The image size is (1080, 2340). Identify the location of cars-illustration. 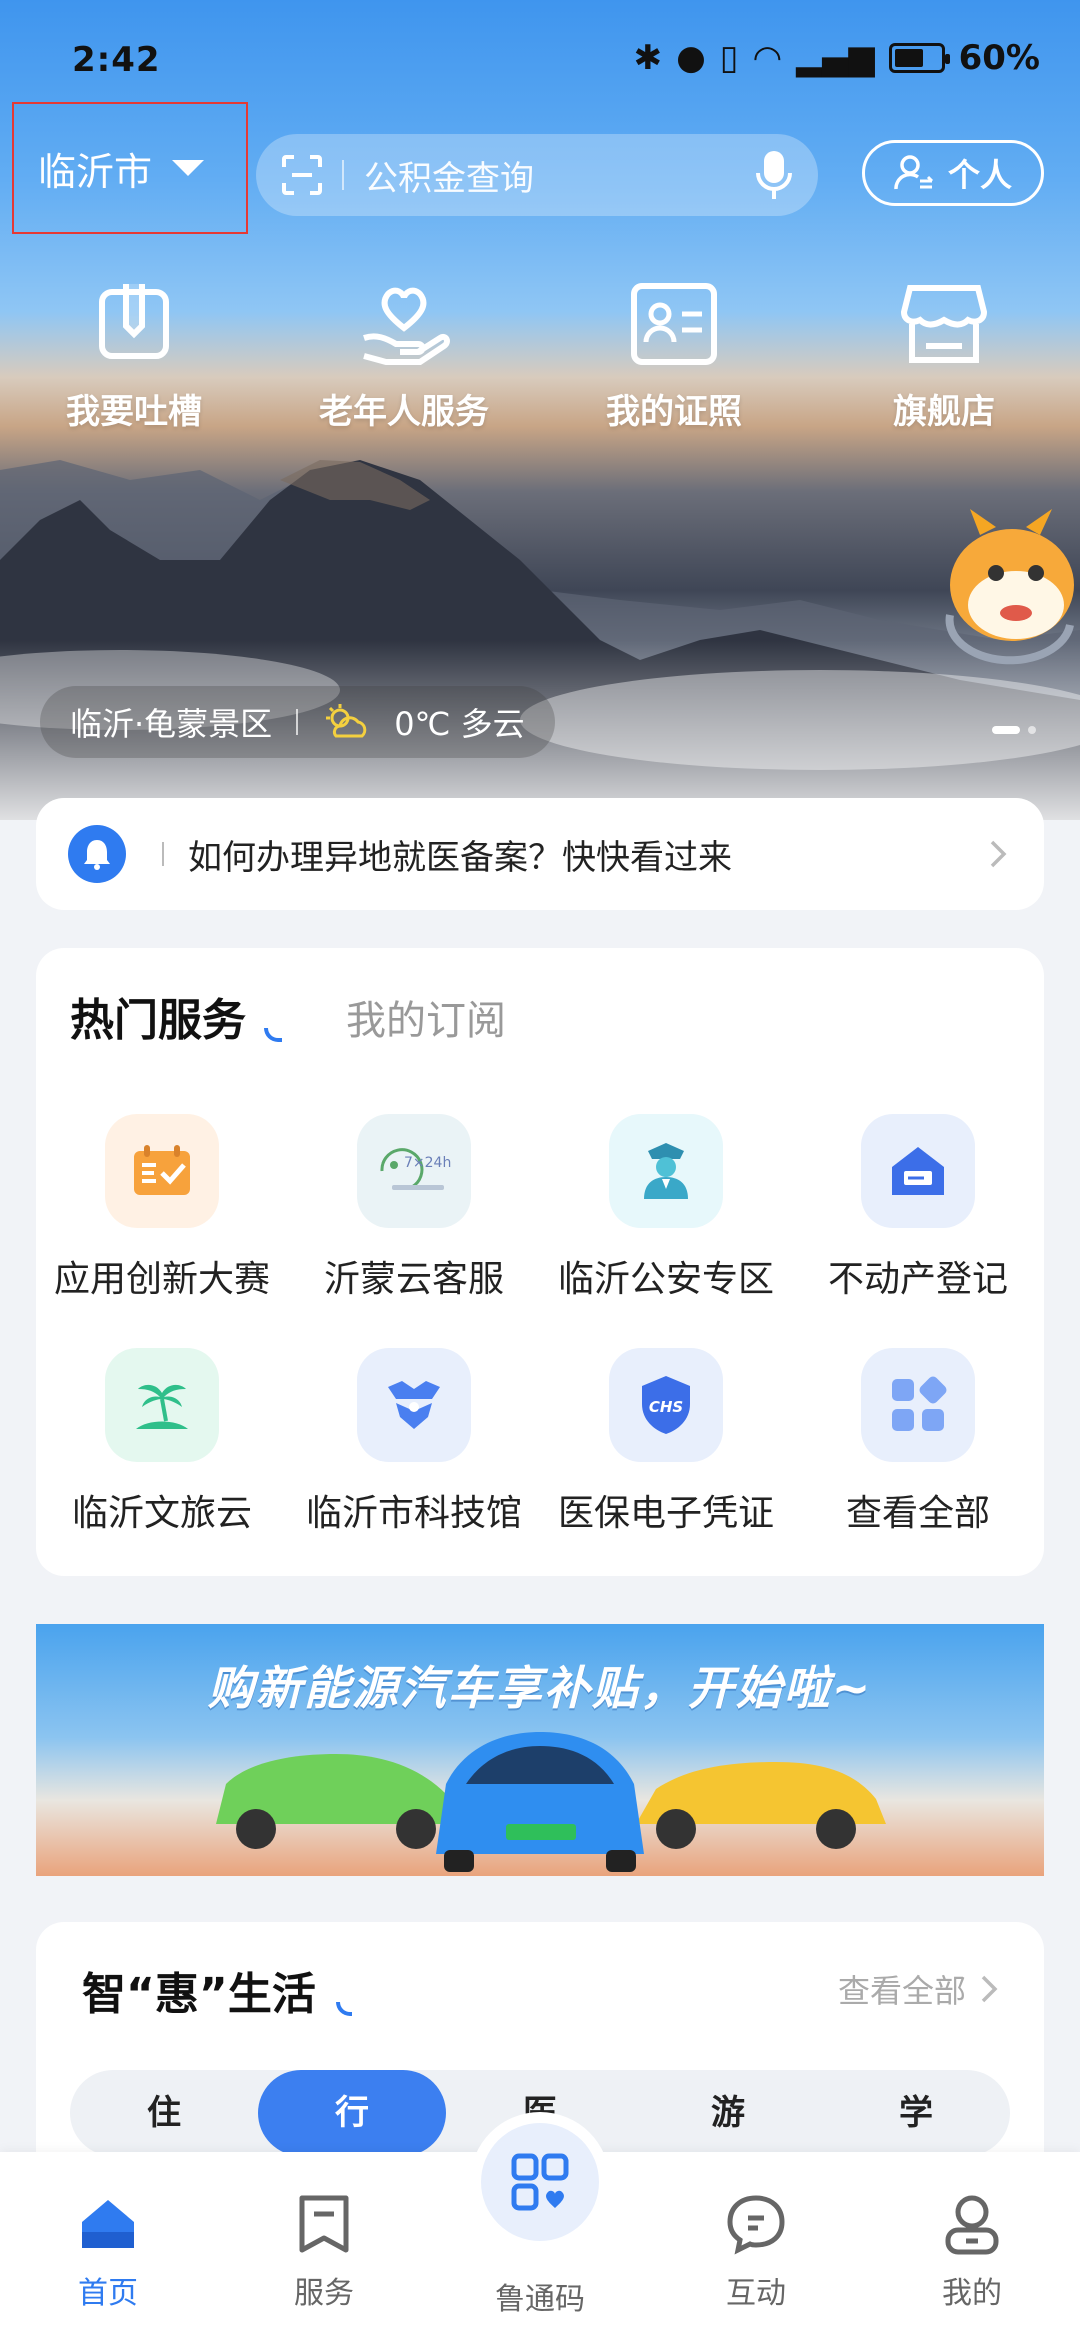
(551, 1802).